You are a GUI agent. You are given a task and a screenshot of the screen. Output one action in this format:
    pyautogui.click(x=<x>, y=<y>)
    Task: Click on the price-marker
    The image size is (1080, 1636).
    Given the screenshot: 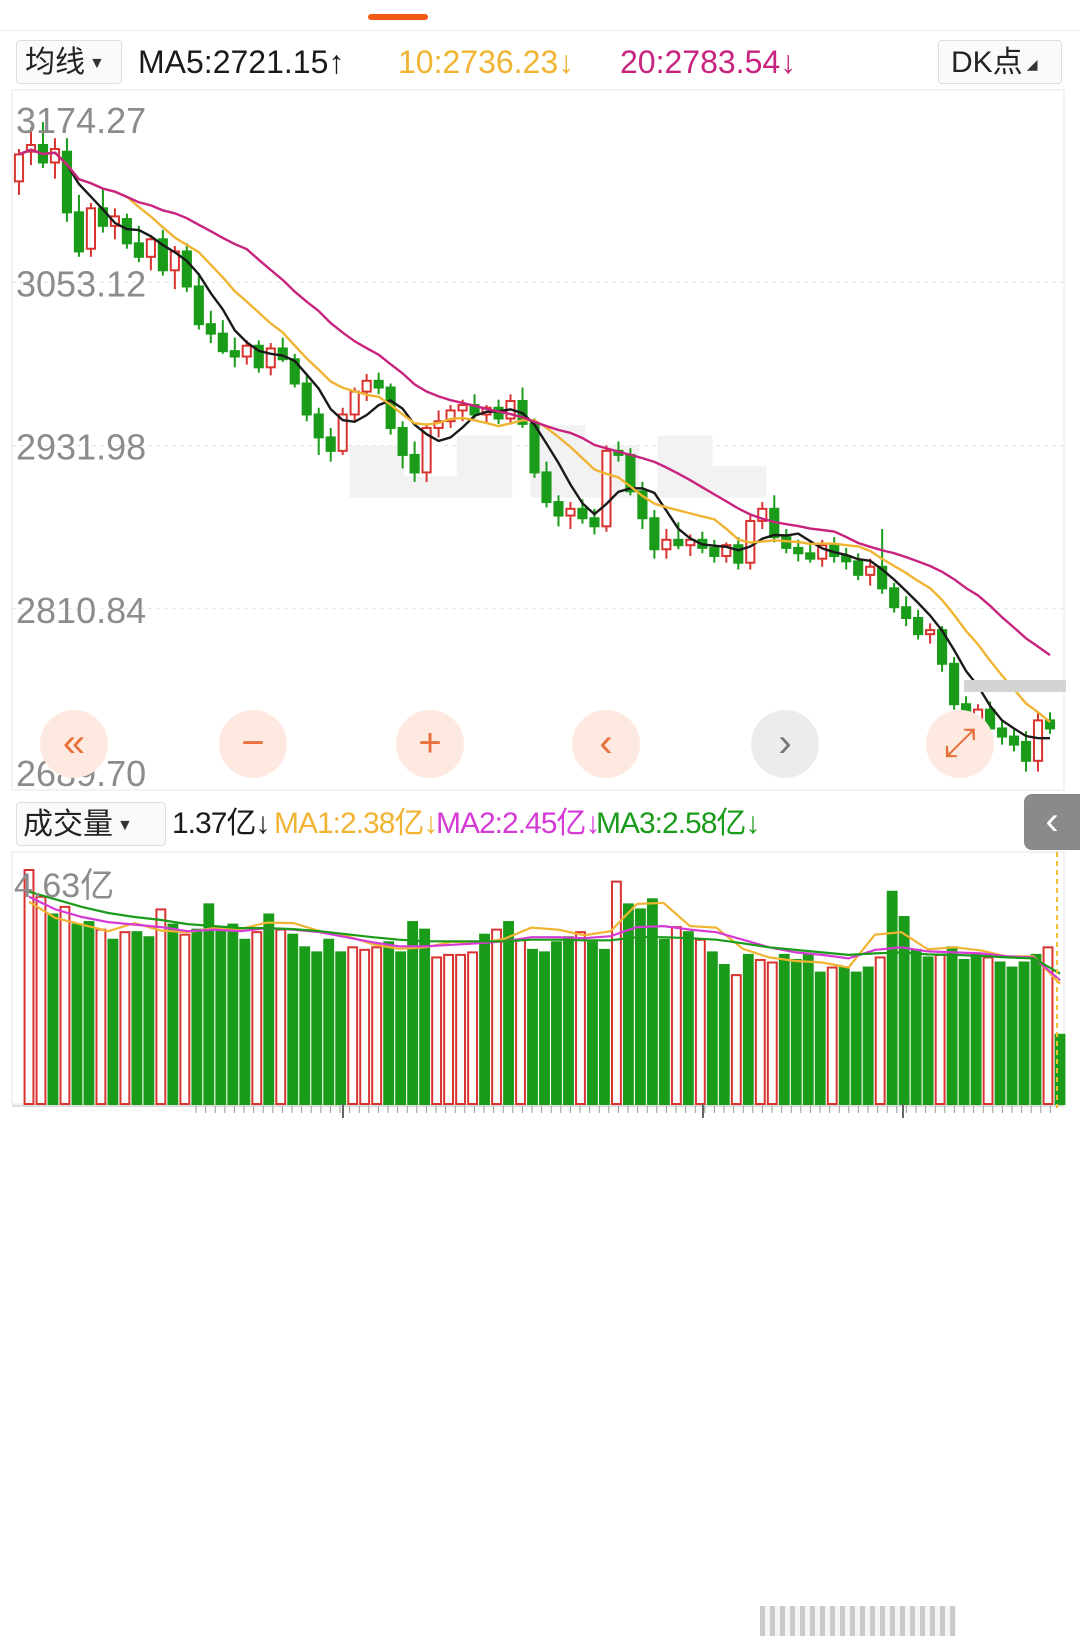 What is the action you would take?
    pyautogui.click(x=1015, y=686)
    